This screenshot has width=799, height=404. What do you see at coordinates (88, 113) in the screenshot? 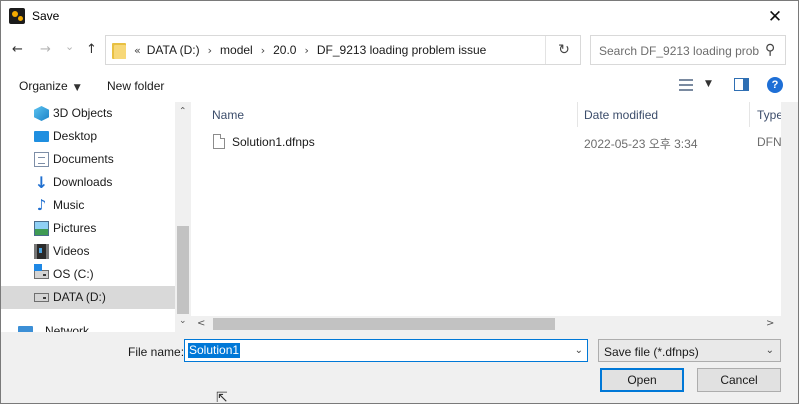
I see `sidebar-item-3d-objects: 3D Objects` at bounding box center [88, 113].